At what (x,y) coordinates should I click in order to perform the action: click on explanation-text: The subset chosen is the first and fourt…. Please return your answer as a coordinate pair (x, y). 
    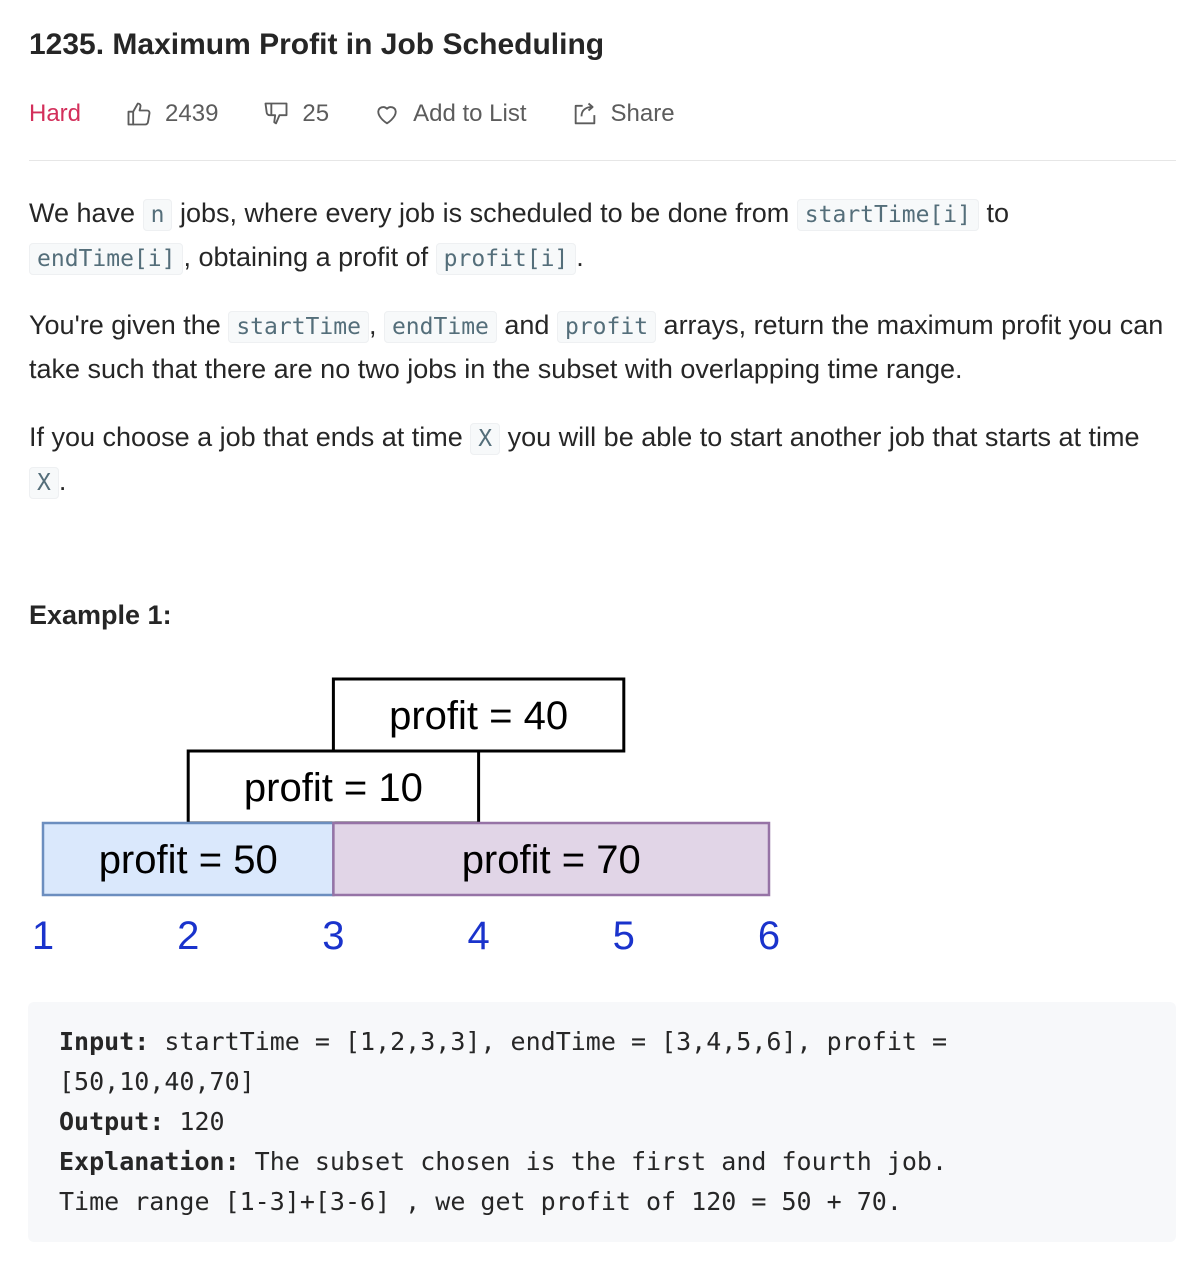
    Looking at the image, I should click on (593, 1161).